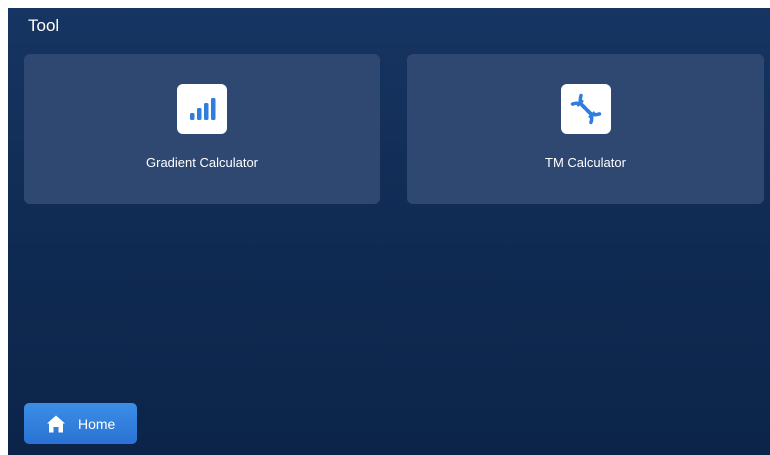 The image size is (770, 455). I want to click on page-title: Tool, so click(44, 25).